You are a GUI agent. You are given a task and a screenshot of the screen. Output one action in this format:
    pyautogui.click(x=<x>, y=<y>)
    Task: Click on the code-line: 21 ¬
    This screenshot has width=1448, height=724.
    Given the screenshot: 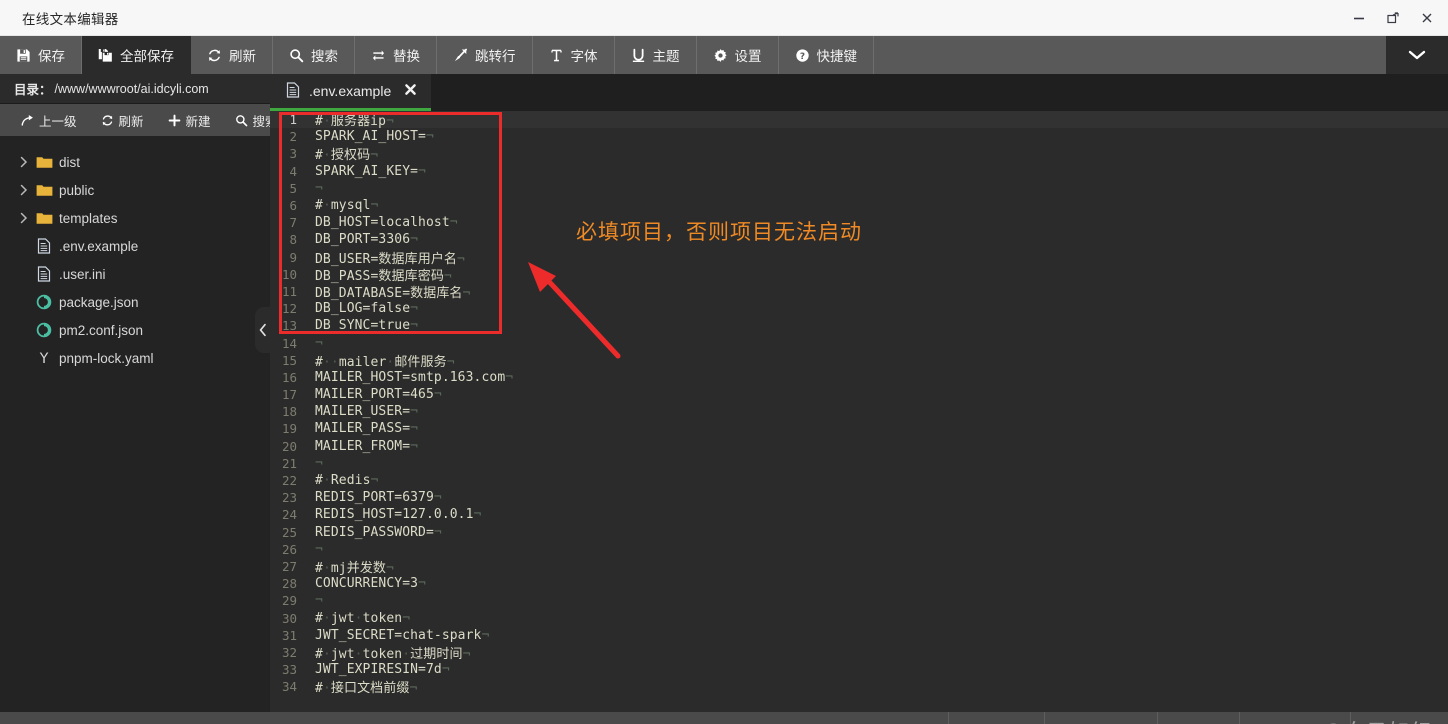 What is the action you would take?
    pyautogui.click(x=859, y=463)
    